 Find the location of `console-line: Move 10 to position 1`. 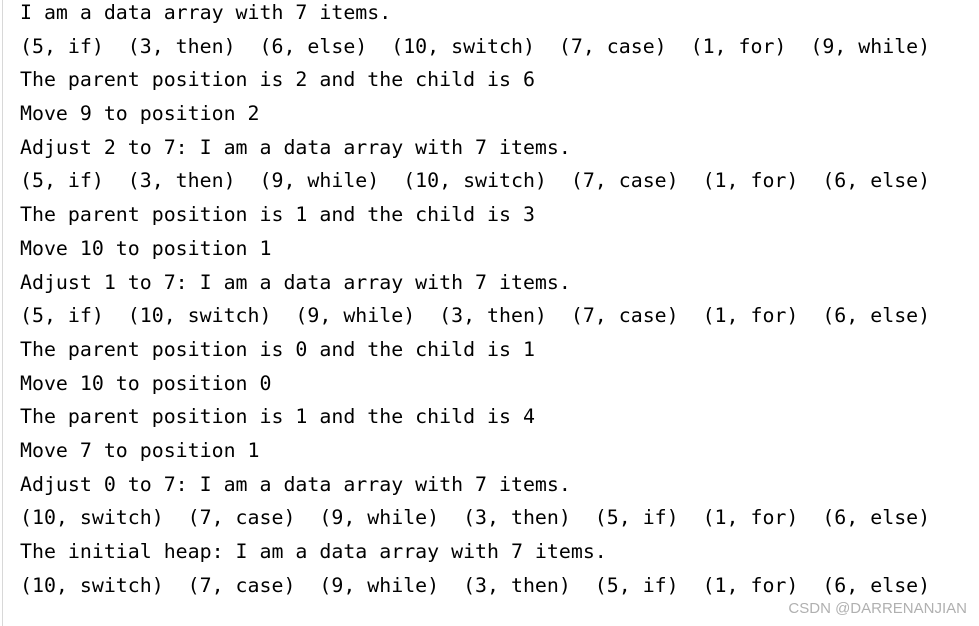

console-line: Move 10 to position 1 is located at coordinates (146, 248).